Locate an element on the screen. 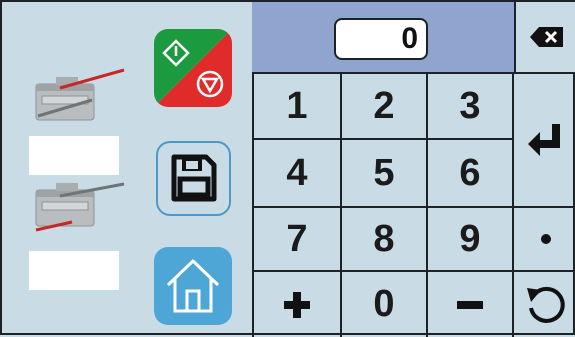  machine-2-value-field is located at coordinates (74, 270).